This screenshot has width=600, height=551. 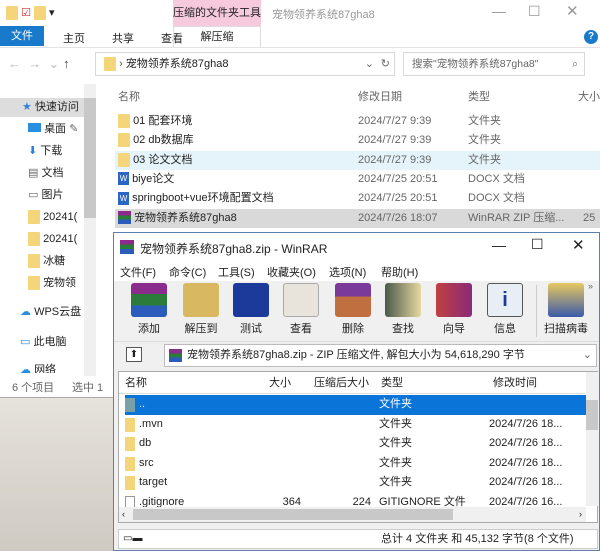 I want to click on sidebar-item-network: ☁ 网络, so click(x=38, y=367).